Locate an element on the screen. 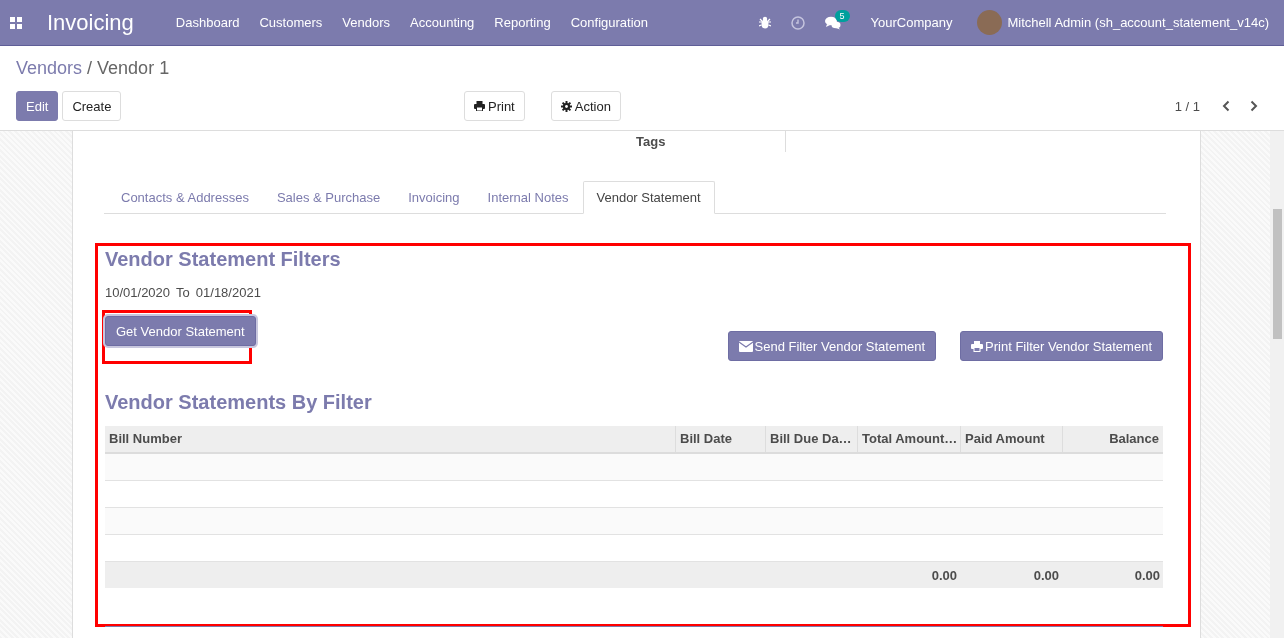 The height and width of the screenshot is (638, 1284). app-name: Invoicing is located at coordinates (90, 22).